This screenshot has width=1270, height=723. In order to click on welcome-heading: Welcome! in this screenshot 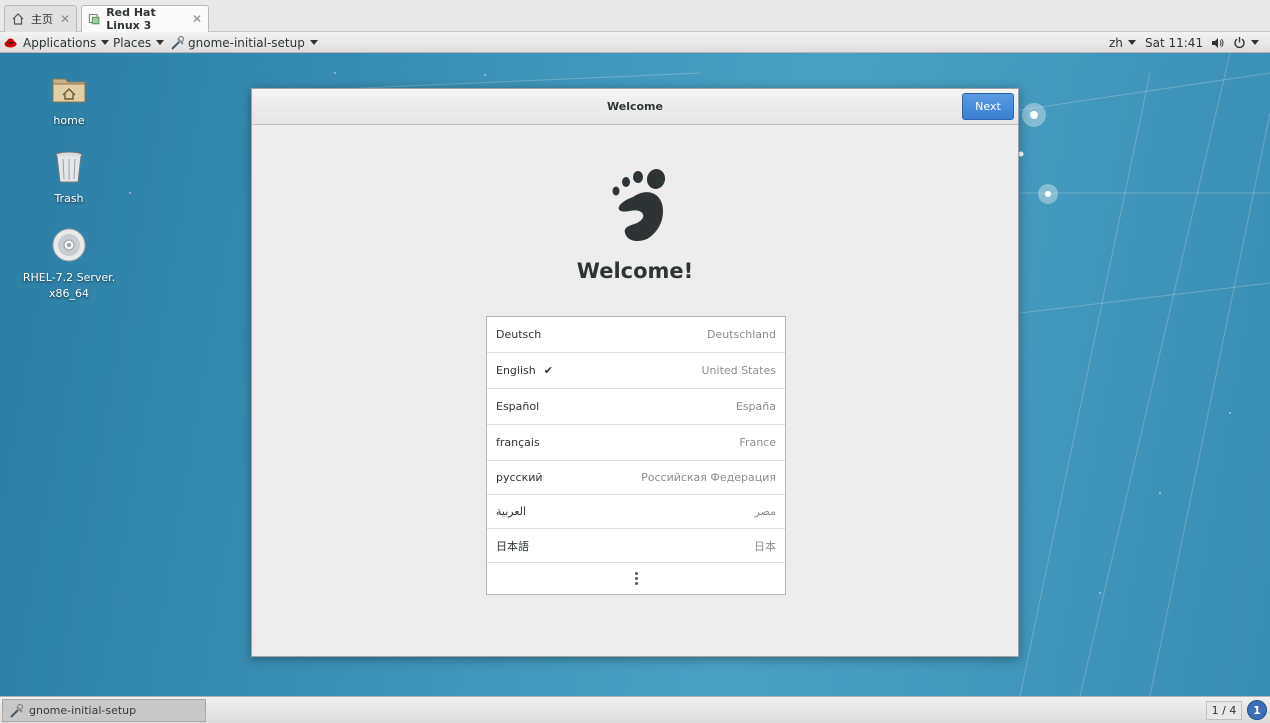, I will do `click(635, 271)`.